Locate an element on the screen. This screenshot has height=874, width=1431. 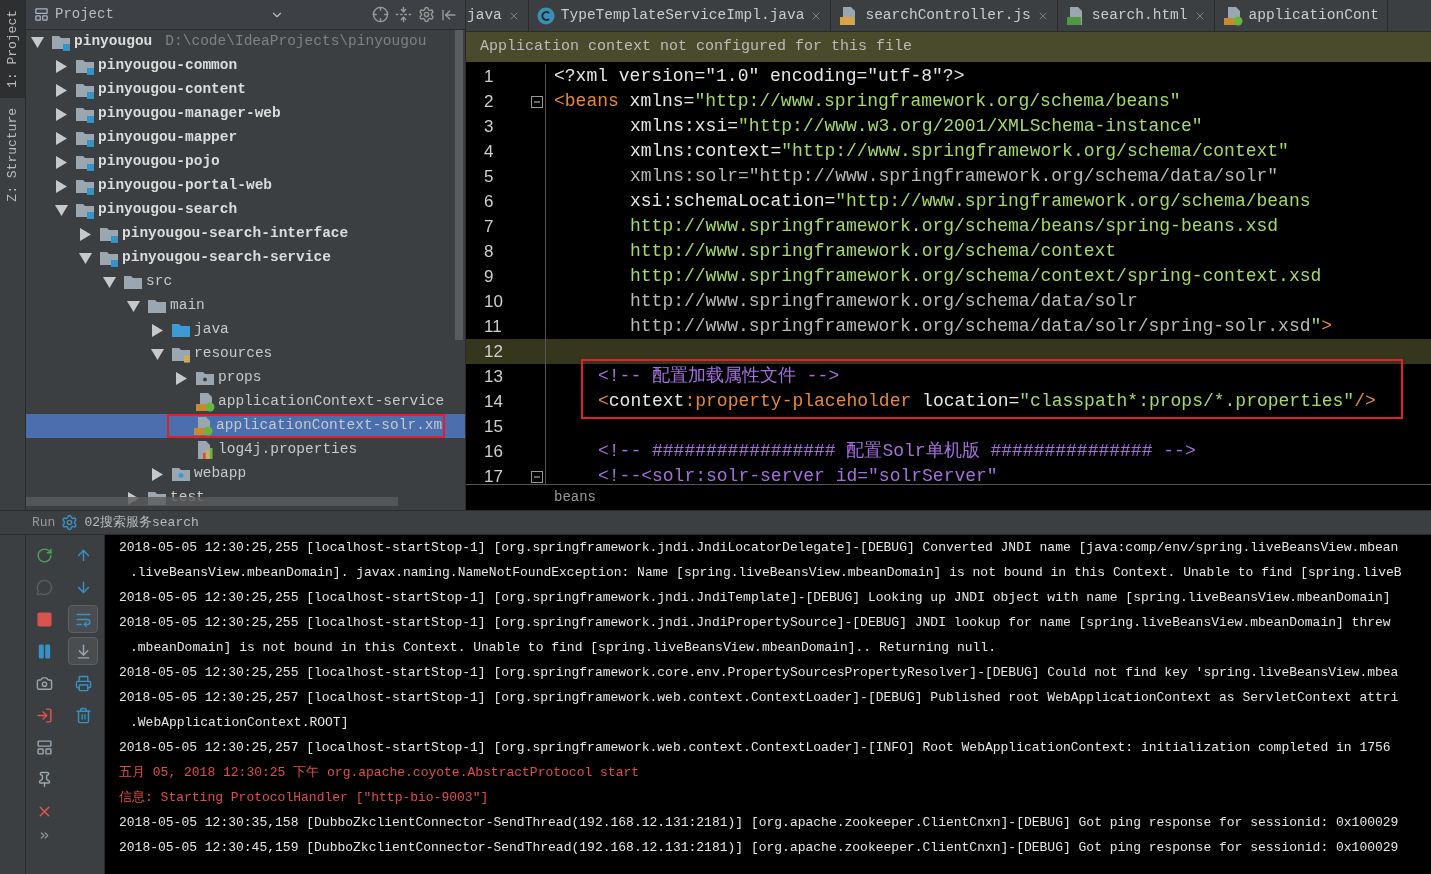
tree-item: pinyougou-common is located at coordinates (245, 66).